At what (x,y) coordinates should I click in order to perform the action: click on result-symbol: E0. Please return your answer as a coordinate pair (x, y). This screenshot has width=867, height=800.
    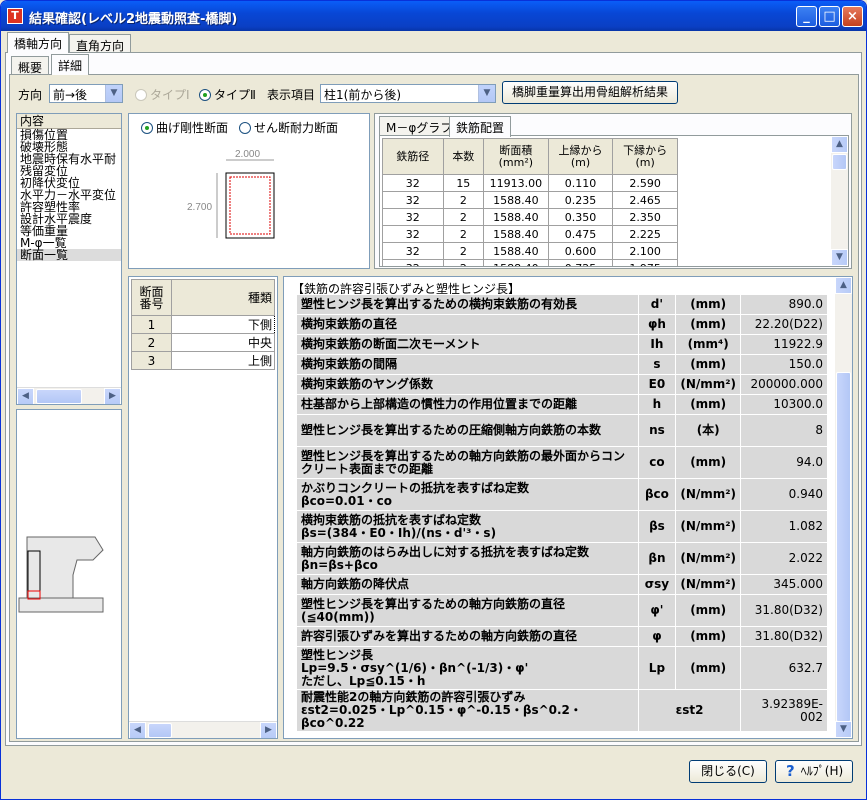
    Looking at the image, I should click on (657, 384).